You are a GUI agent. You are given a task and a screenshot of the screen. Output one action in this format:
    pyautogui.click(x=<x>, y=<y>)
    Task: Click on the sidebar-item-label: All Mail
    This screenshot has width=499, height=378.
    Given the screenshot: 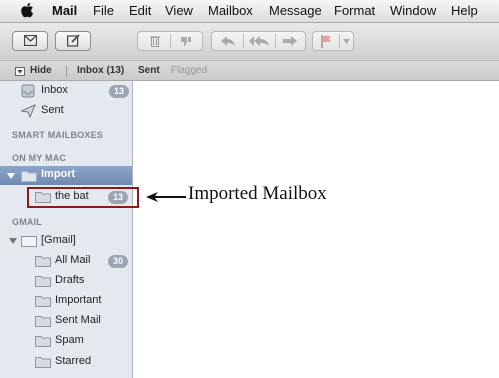 What is the action you would take?
    pyautogui.click(x=73, y=260)
    